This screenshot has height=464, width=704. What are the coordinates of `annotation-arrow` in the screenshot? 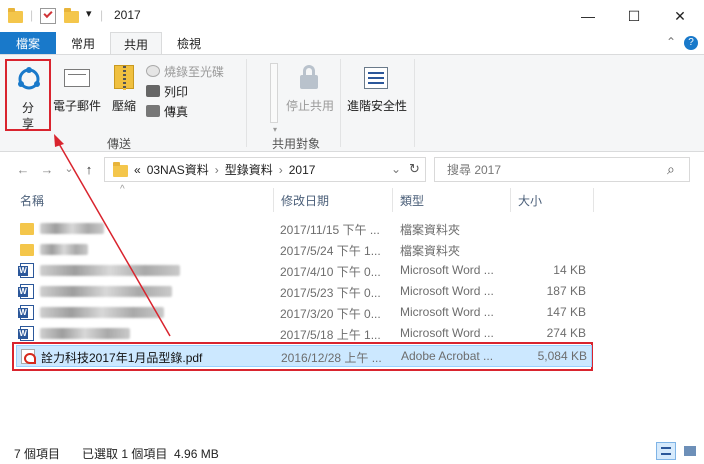 It's located at (112, 235).